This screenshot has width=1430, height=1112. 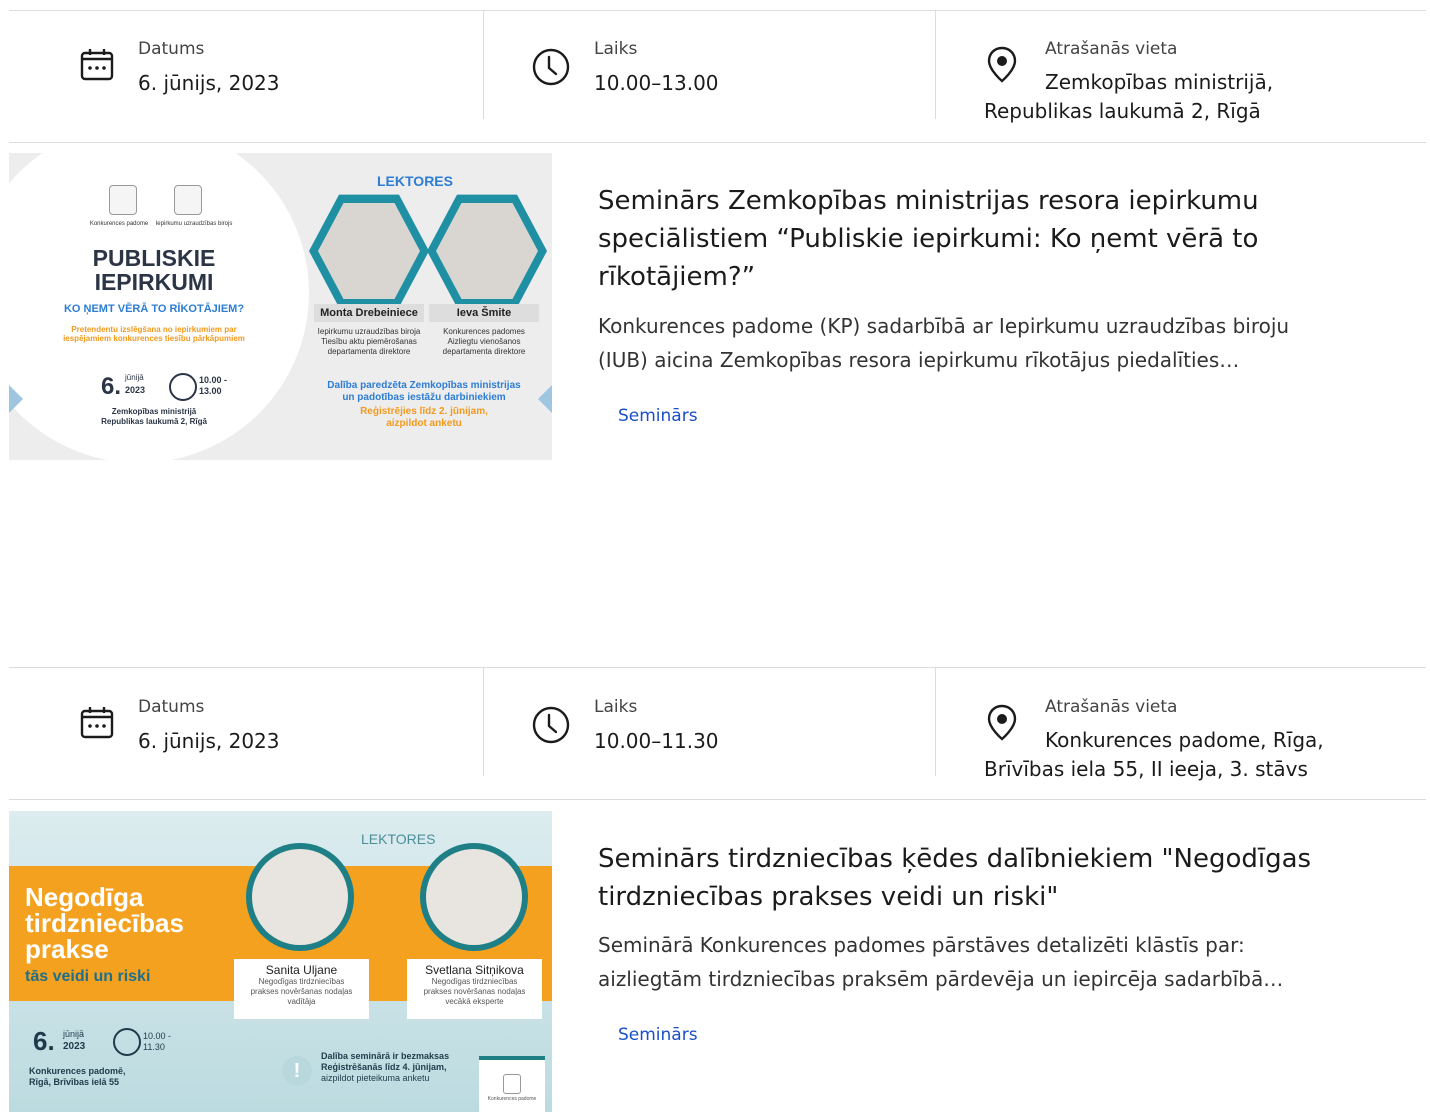 What do you see at coordinates (384, 1067) in the screenshot?
I see `poster-cta: Reģistrēšanās līdz 4. jūnijam,` at bounding box center [384, 1067].